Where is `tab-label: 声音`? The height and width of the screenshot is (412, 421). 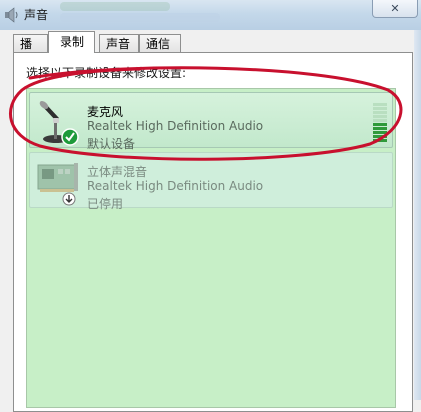 tab-label: 声音 is located at coordinates (118, 44).